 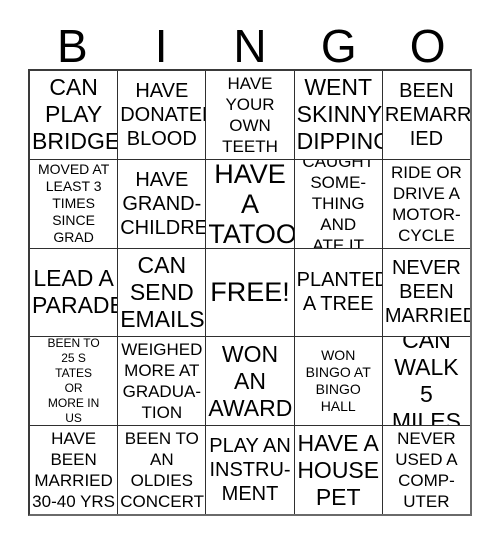 I want to click on bingo-cell-b2: MOVED AT LEAST 3 TIMES SINCE GRAD, so click(x=73, y=204).